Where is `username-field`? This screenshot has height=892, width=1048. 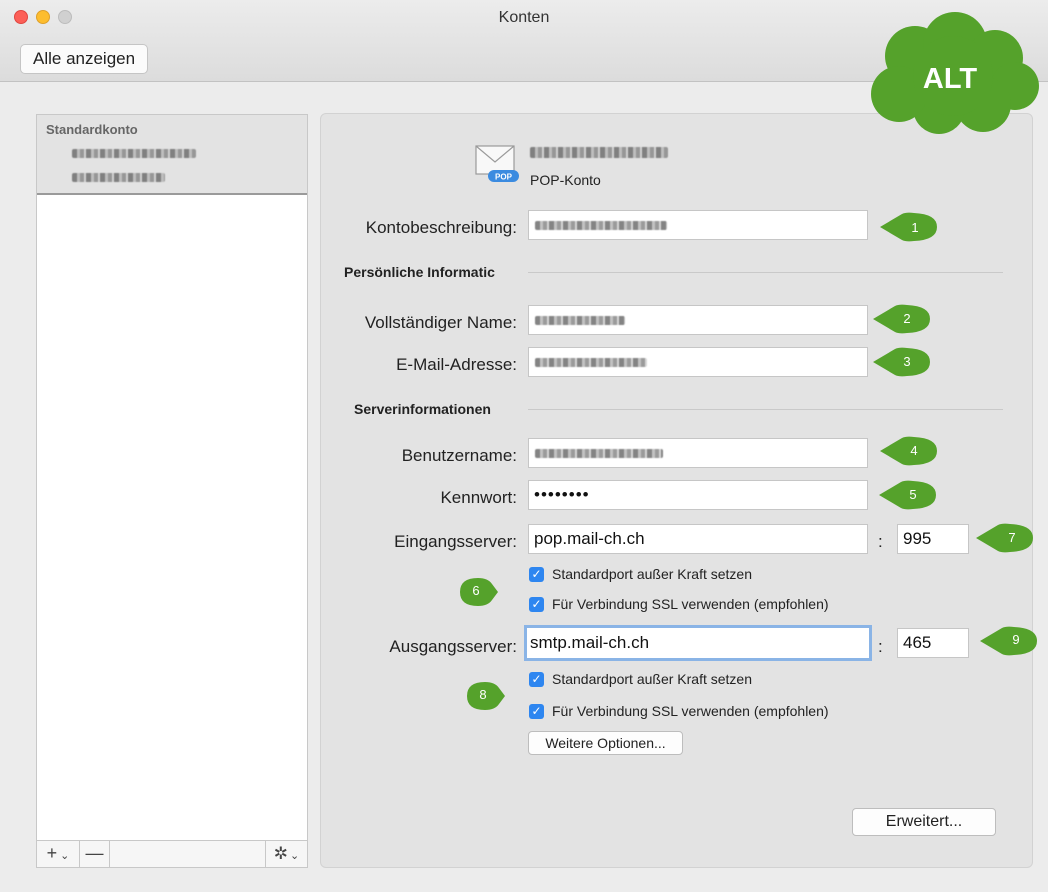
username-field is located at coordinates (698, 453).